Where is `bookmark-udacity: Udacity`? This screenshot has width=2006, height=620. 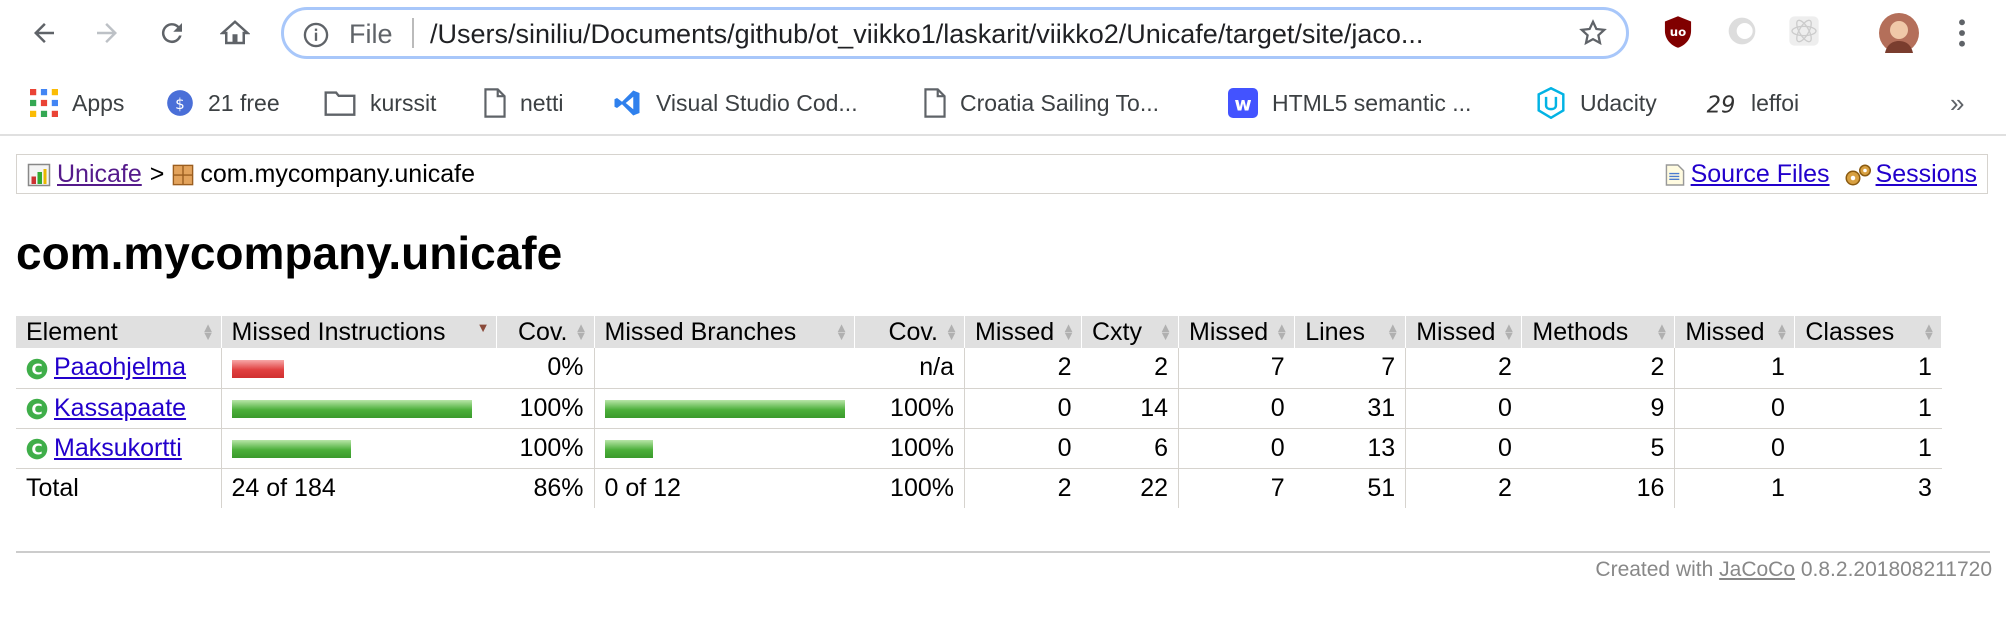 bookmark-udacity: Udacity is located at coordinates (1596, 103).